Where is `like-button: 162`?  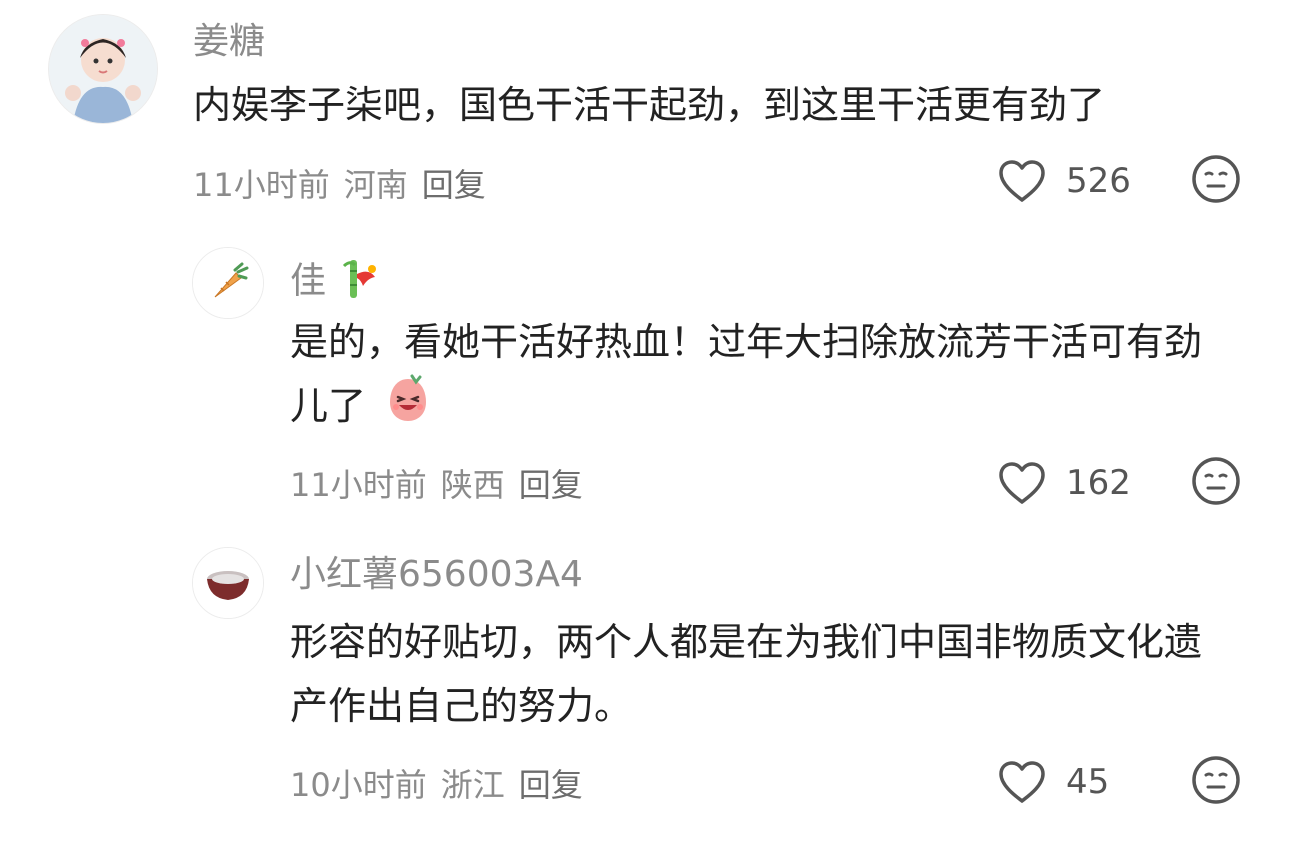 like-button: 162 is located at coordinates (1066, 483).